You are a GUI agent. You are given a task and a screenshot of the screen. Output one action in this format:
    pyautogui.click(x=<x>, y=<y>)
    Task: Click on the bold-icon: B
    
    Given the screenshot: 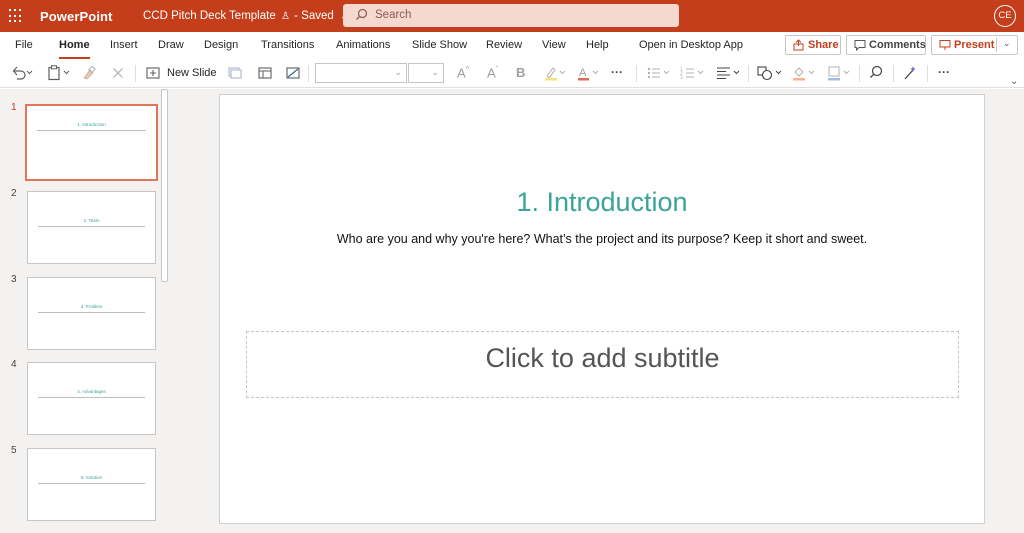 What is the action you would take?
    pyautogui.click(x=520, y=72)
    